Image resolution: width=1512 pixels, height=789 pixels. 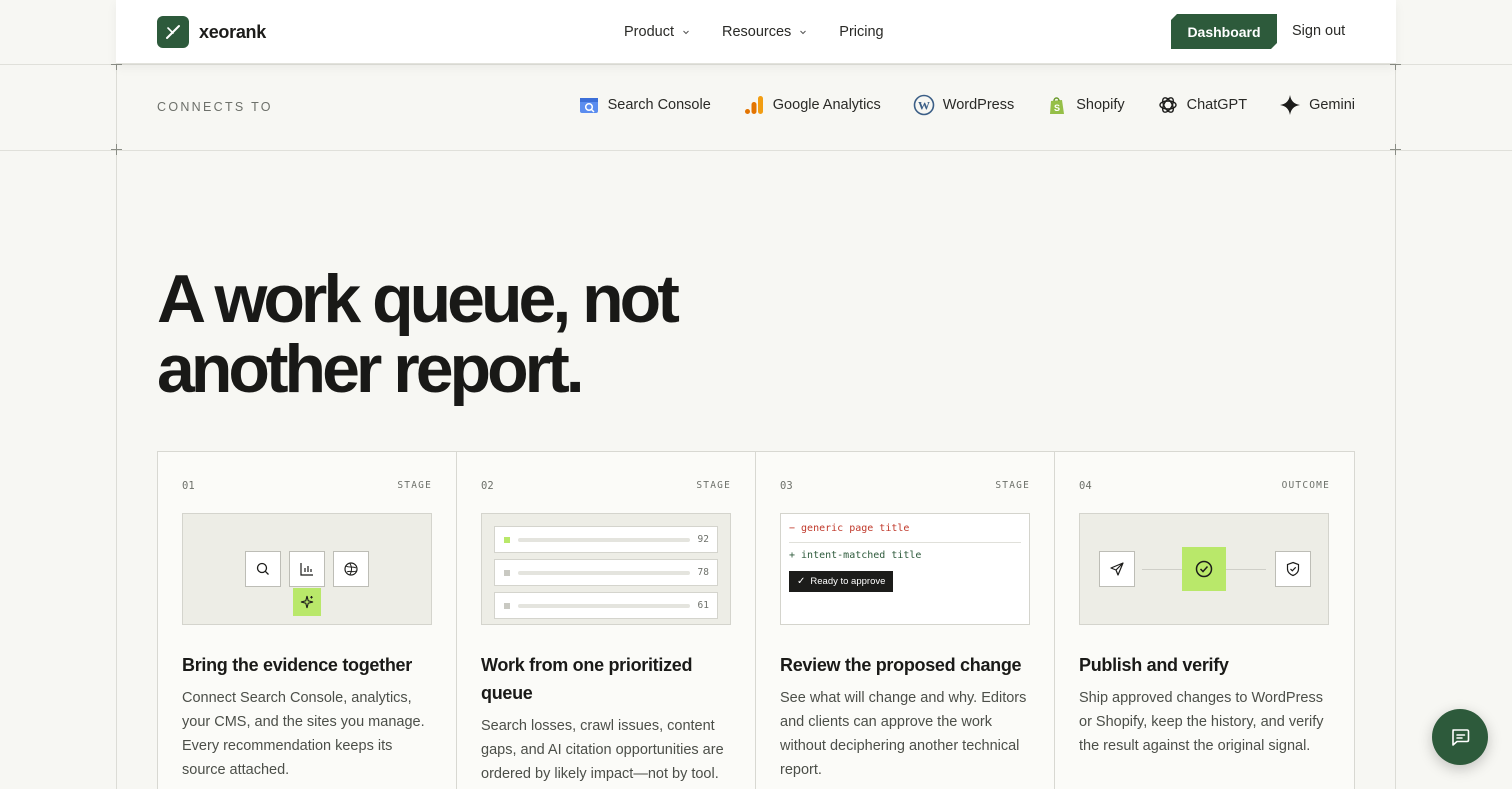 I want to click on badge-label: Ready to approve, so click(x=848, y=581).